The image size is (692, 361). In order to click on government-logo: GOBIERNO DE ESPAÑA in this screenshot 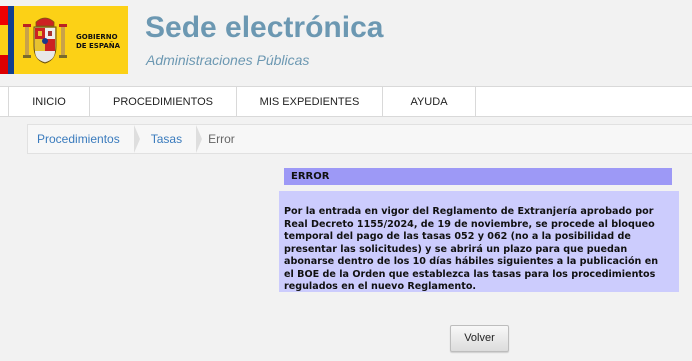, I will do `click(64, 40)`.